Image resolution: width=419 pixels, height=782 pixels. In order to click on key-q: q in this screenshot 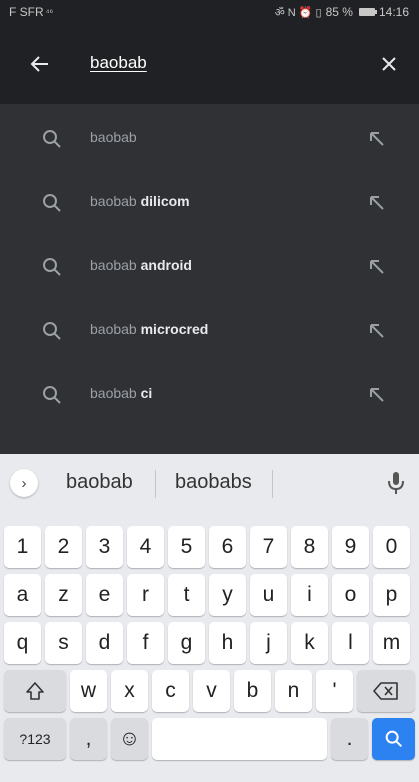, I will do `click(22, 643)`.